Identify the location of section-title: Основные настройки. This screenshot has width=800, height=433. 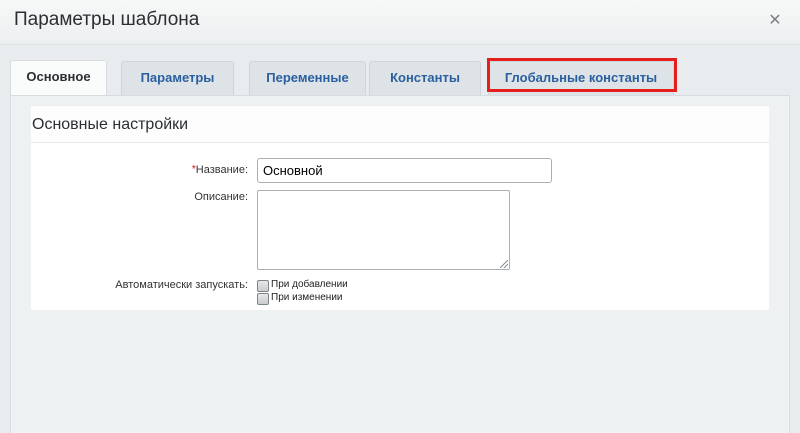
(110, 124).